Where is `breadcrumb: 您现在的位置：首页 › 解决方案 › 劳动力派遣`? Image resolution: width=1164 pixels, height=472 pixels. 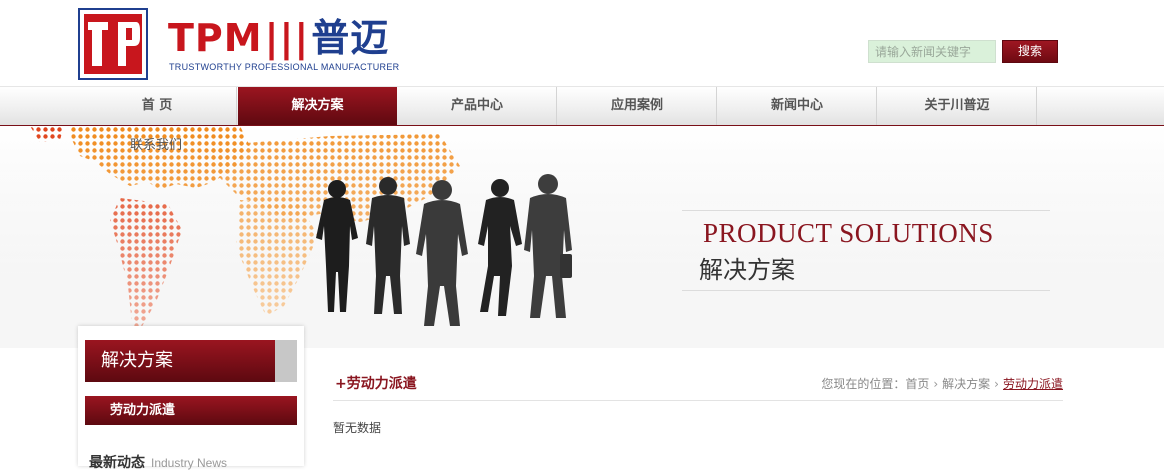 breadcrumb: 您现在的位置：首页 › 解决方案 › 劳动力派遣 is located at coordinates (942, 383).